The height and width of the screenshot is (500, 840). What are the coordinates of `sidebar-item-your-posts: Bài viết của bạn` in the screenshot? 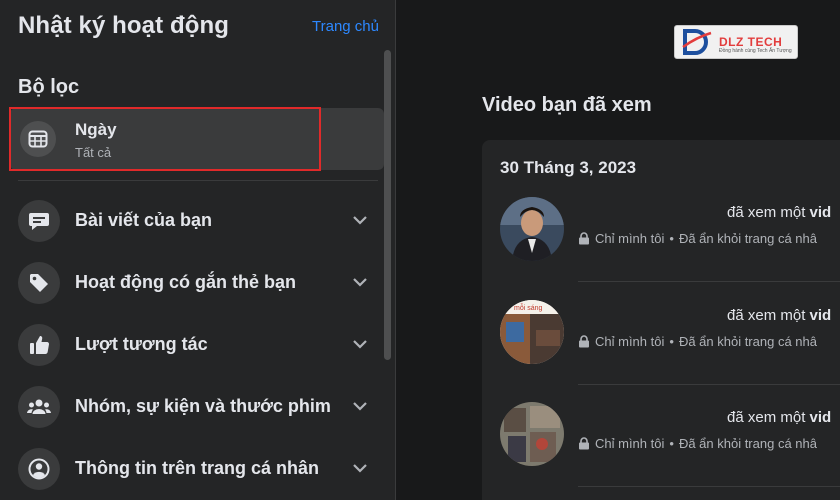 It's located at (197, 220).